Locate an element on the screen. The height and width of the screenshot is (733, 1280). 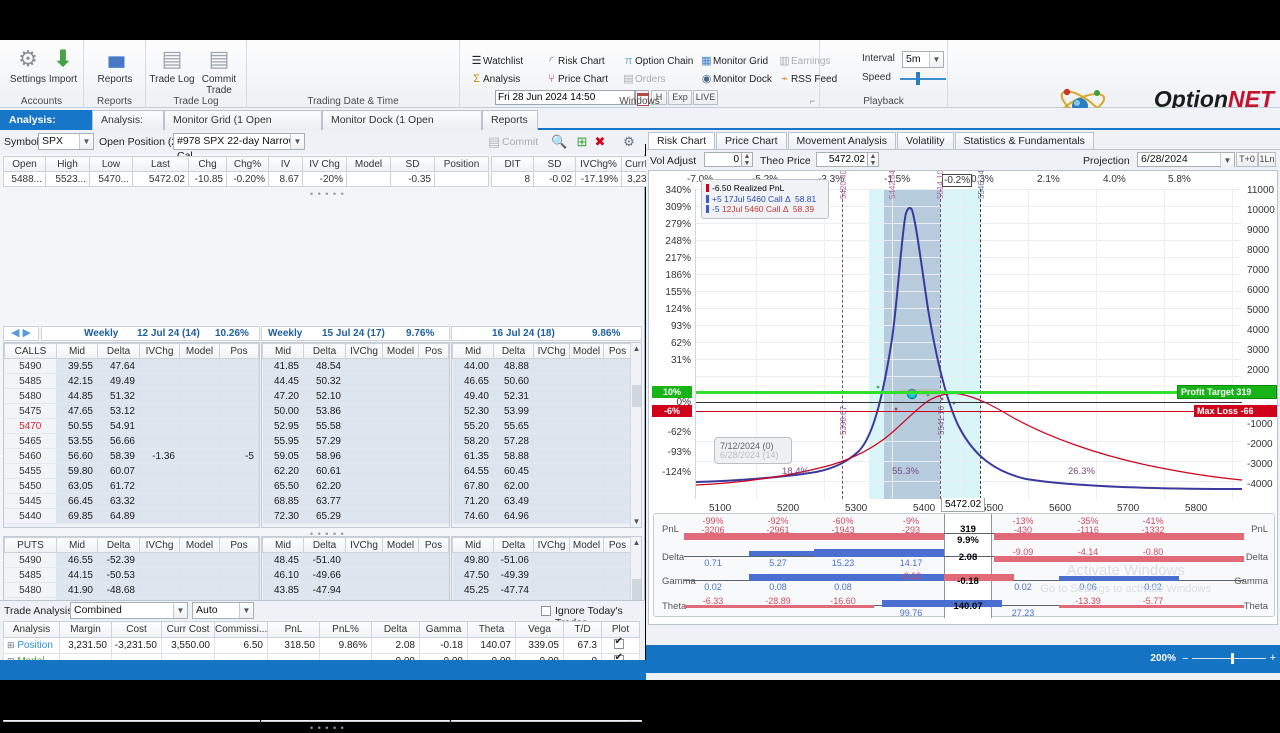
option-cell: 53.55 is located at coordinates (77, 441).